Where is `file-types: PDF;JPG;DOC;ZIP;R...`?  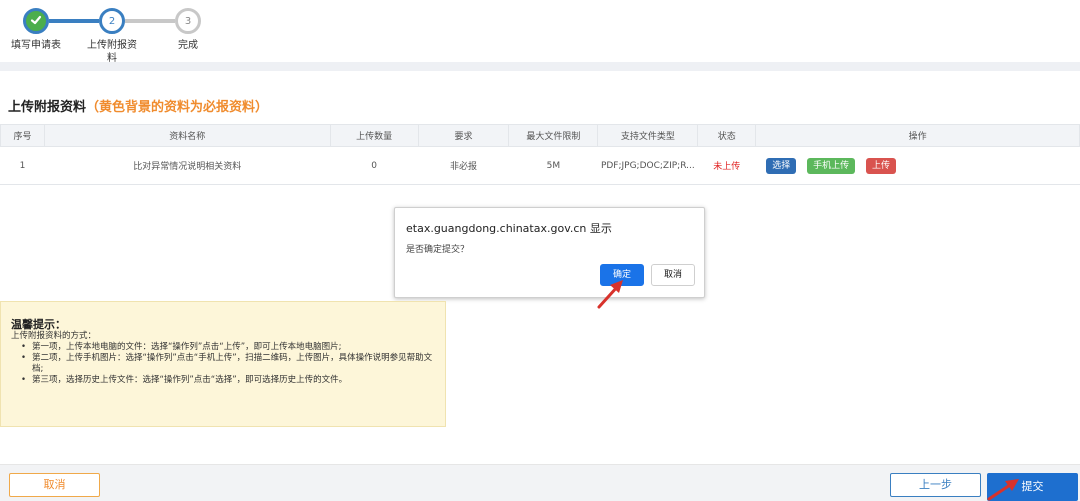 file-types: PDF;JPG;DOC;ZIP;R... is located at coordinates (647, 165).